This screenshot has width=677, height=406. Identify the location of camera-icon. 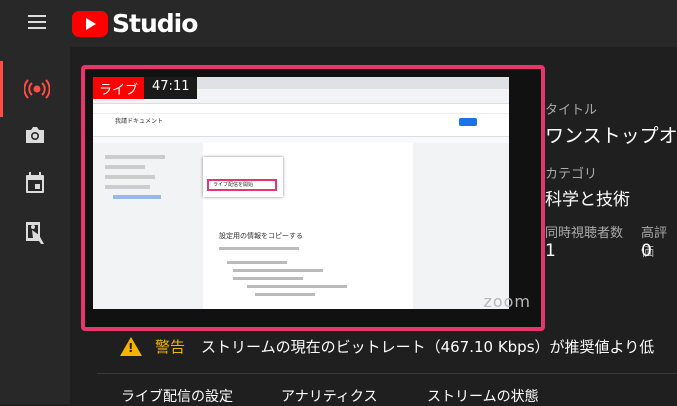
(35, 135).